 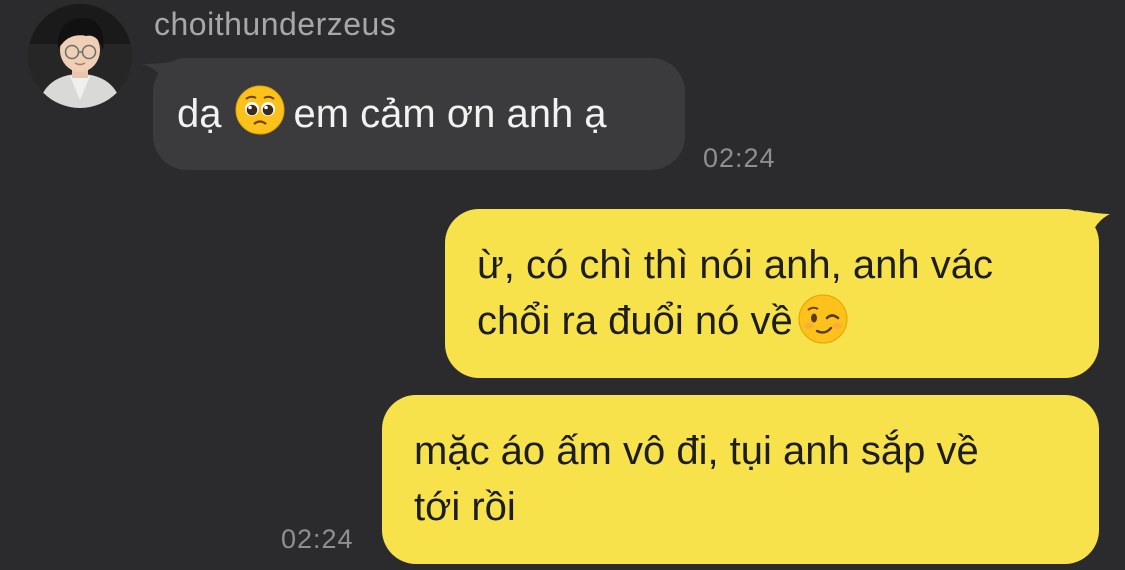 I want to click on avatar-photo-icon, so click(x=80, y=56).